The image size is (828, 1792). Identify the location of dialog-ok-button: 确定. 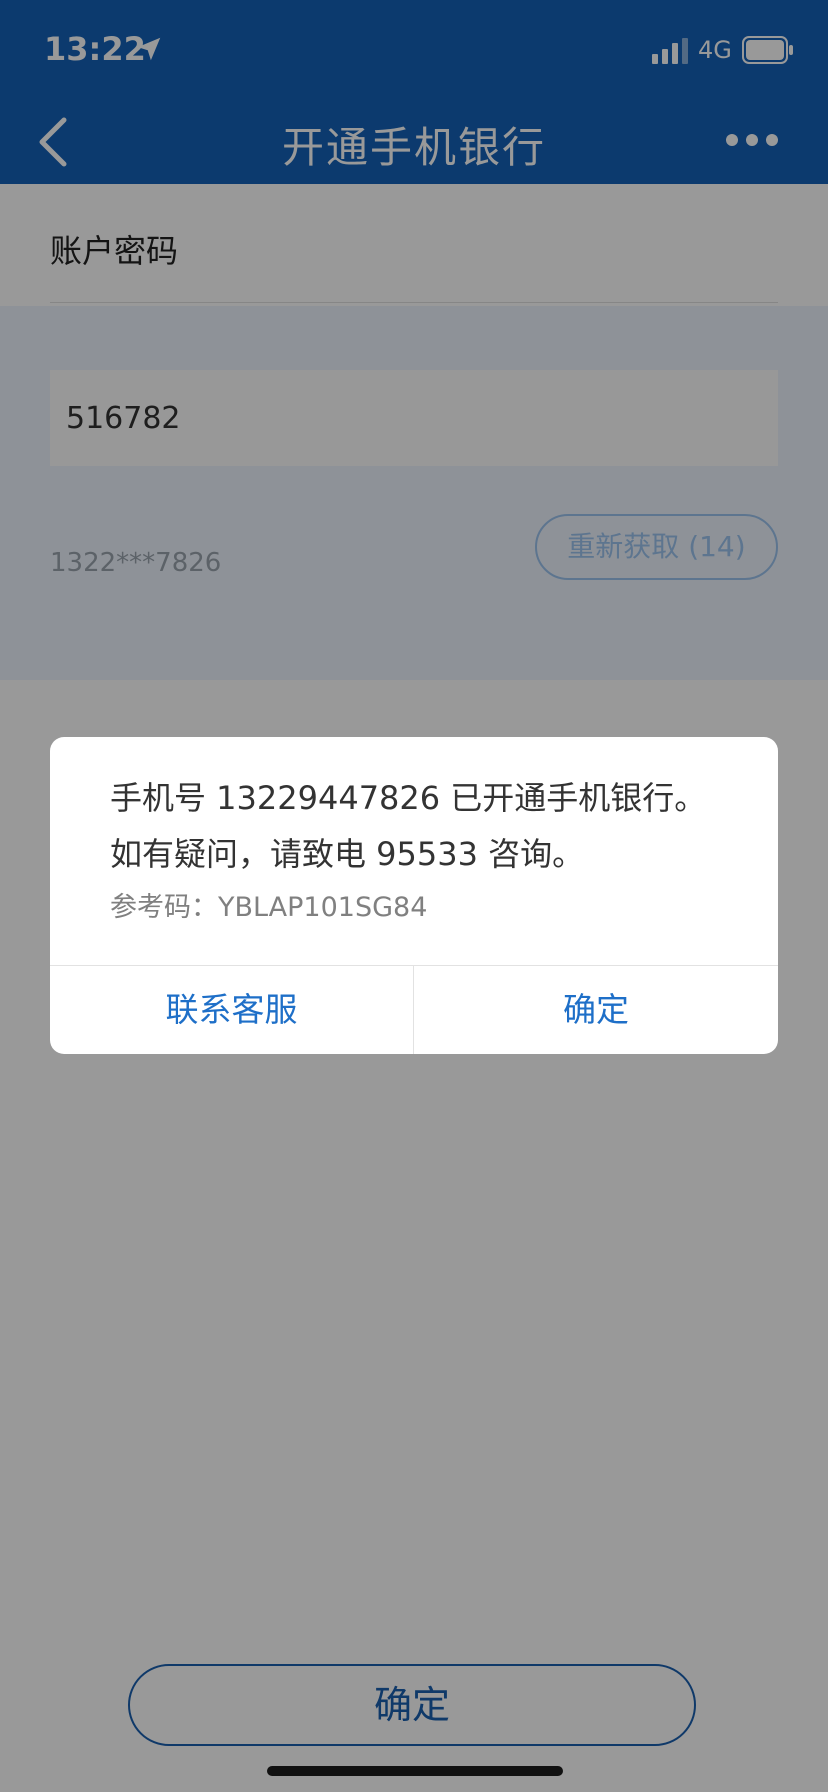
(596, 1010).